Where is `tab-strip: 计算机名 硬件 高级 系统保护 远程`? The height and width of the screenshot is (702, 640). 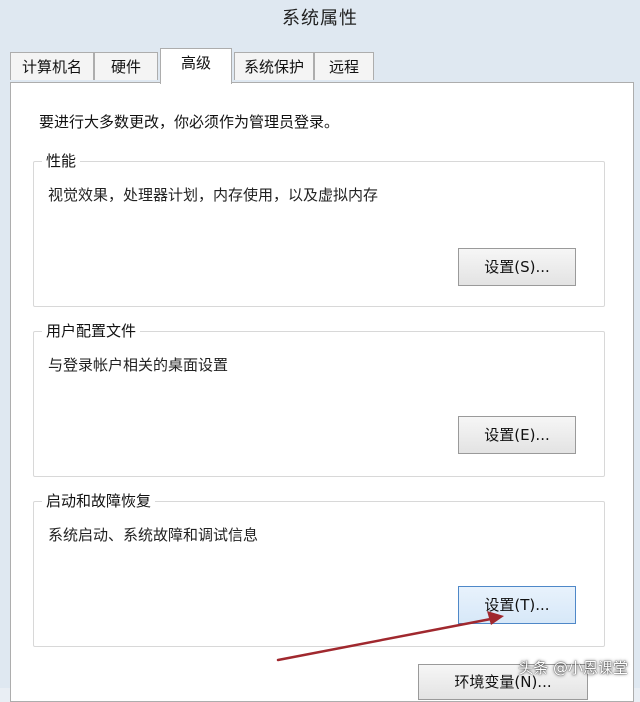 tab-strip: 计算机名 硬件 高级 系统保护 远程 is located at coordinates (320, 66).